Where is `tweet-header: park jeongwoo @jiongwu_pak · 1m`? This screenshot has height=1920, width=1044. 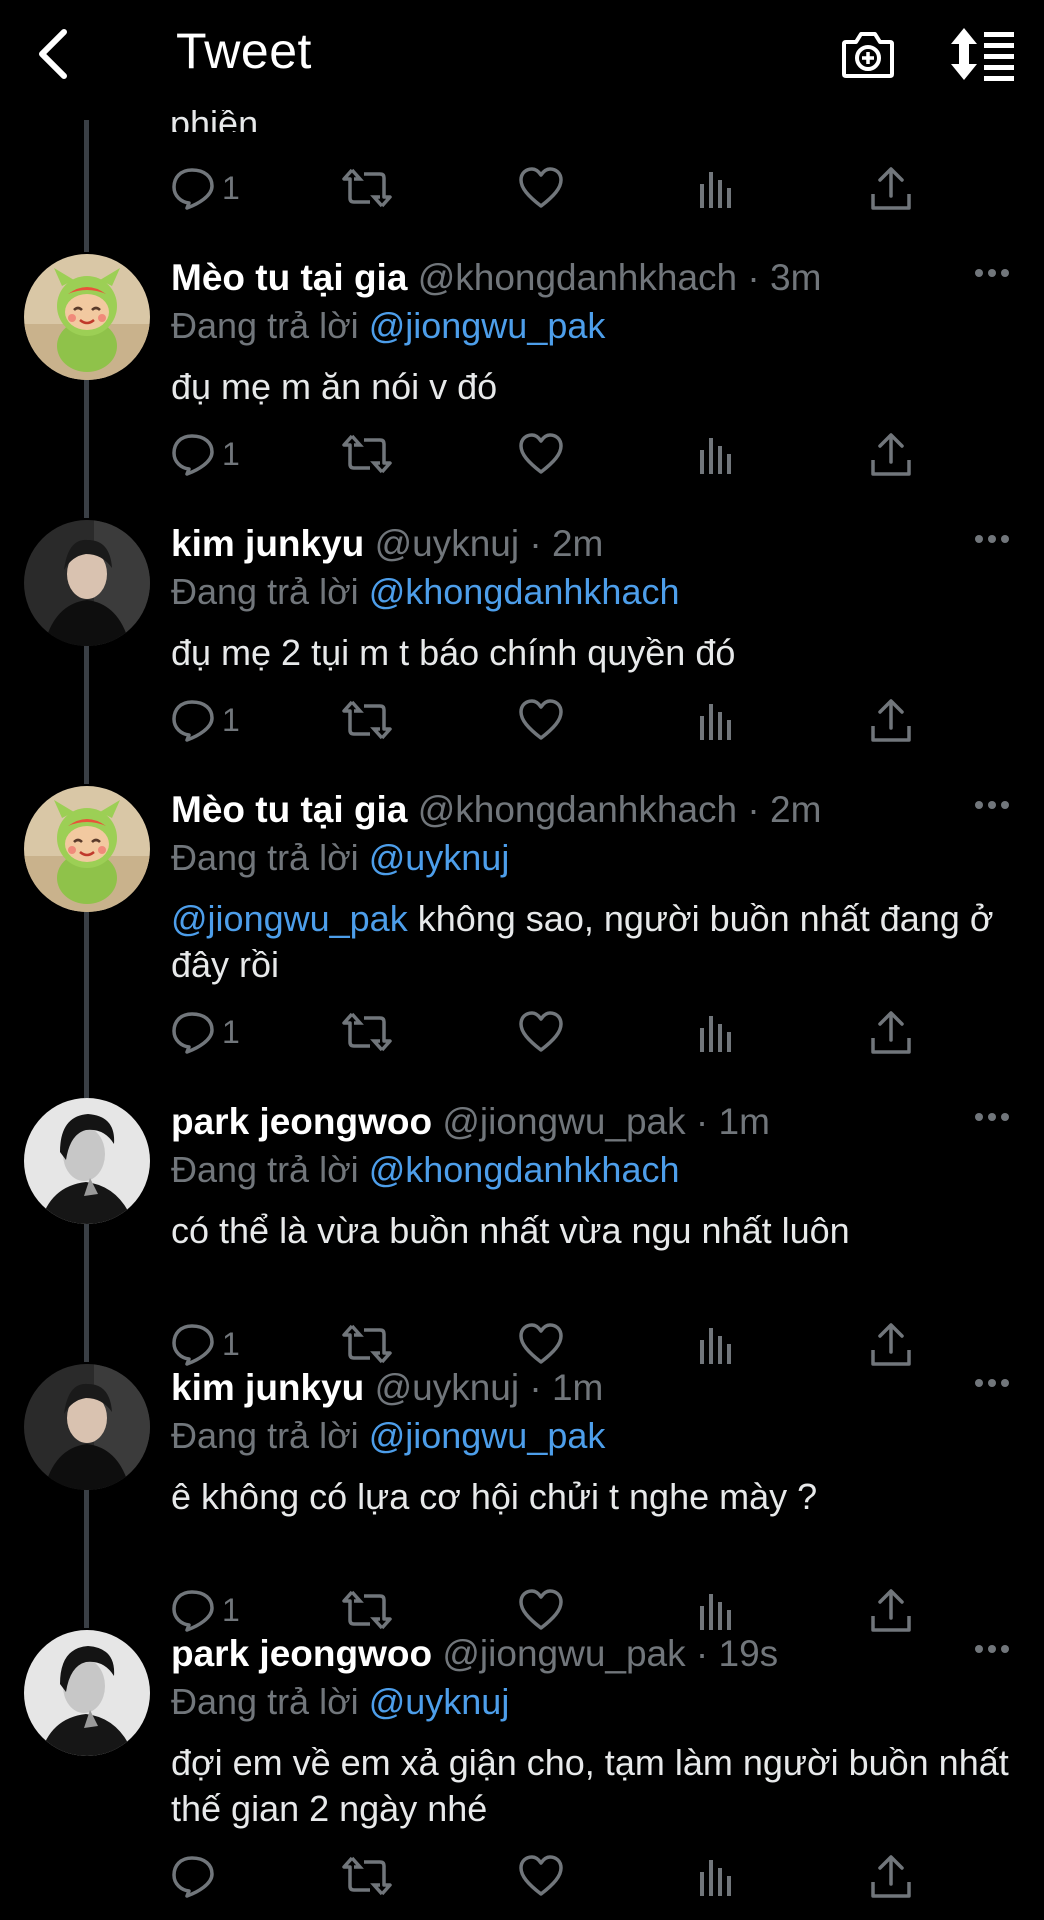 tweet-header: park jeongwoo @jiongwu_pak · 1m is located at coordinates (470, 1122).